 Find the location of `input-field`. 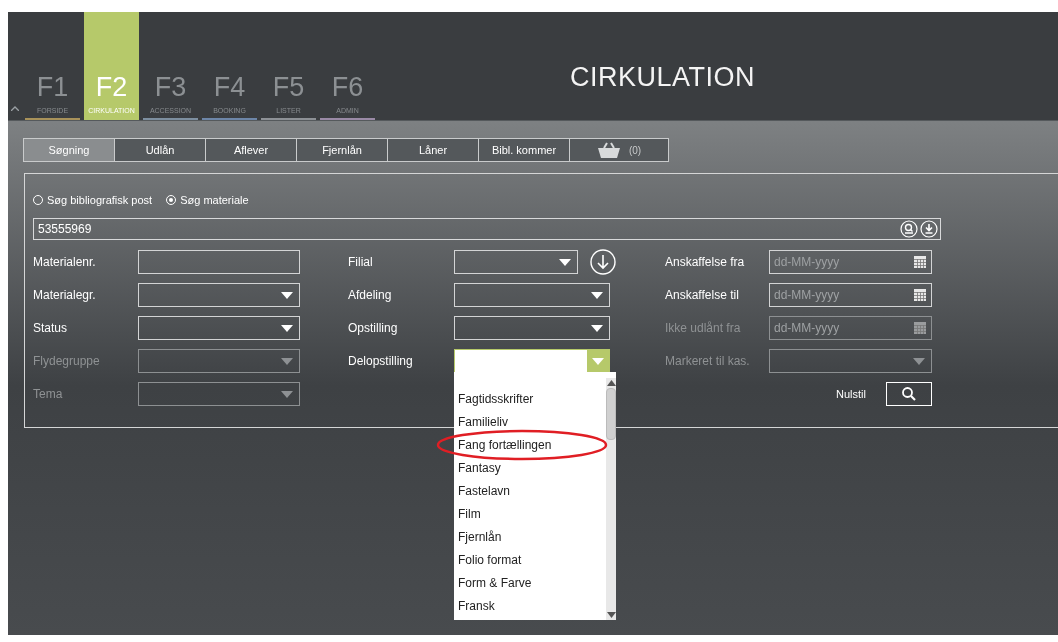

input-field is located at coordinates (219, 262).